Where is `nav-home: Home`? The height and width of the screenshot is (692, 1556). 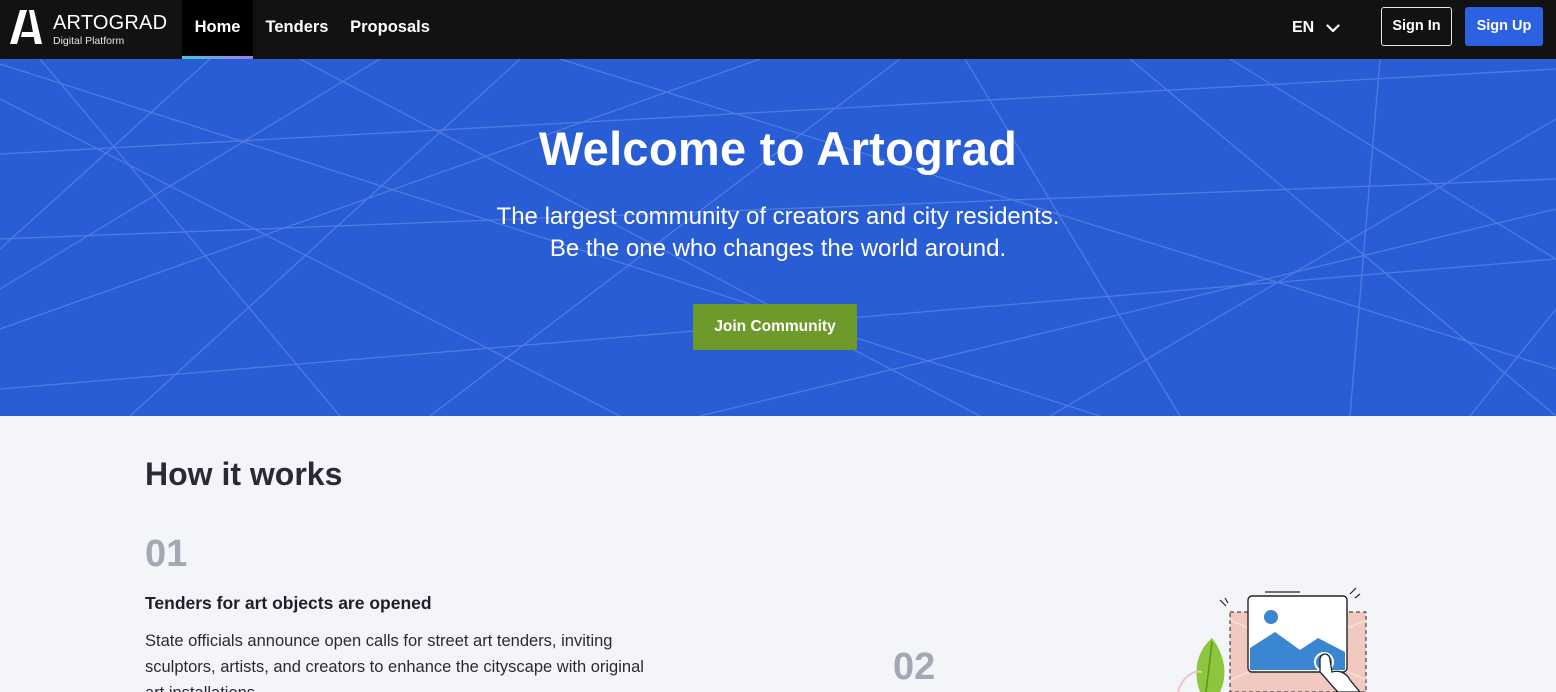 nav-home: Home is located at coordinates (217, 29).